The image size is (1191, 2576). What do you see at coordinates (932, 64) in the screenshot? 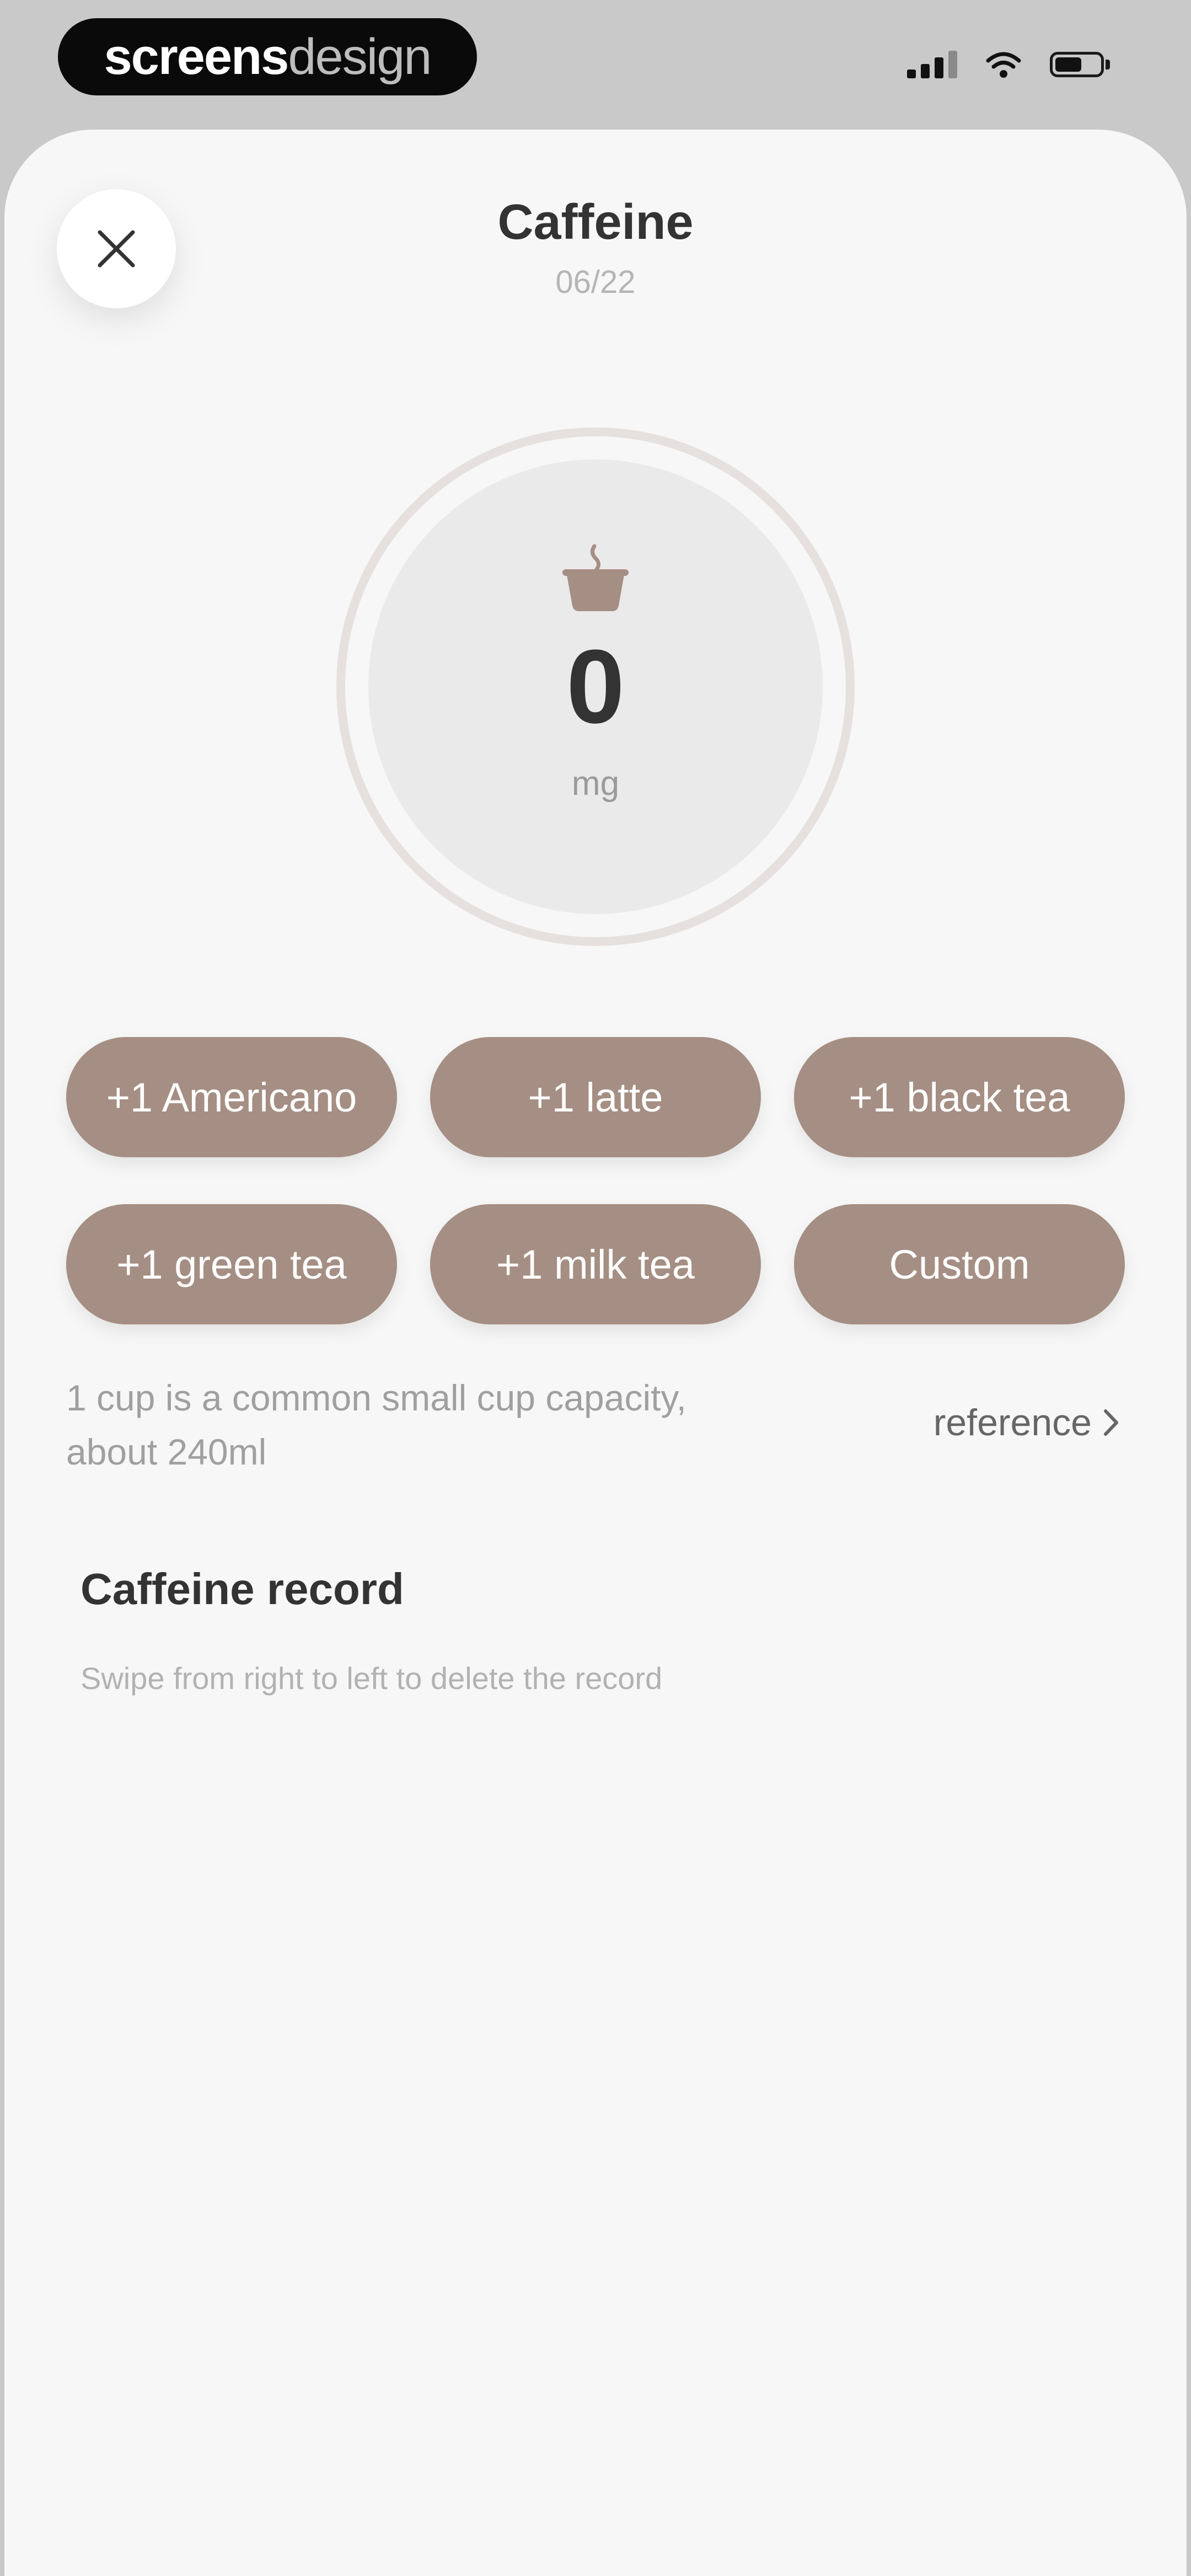
I see `signal-icon` at bounding box center [932, 64].